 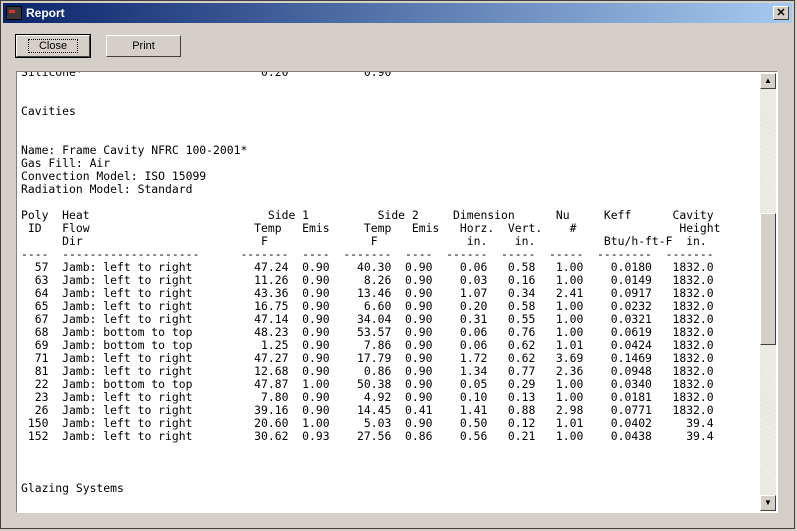 What do you see at coordinates (72, 488) in the screenshot?
I see `report-line: Glazing Systems` at bounding box center [72, 488].